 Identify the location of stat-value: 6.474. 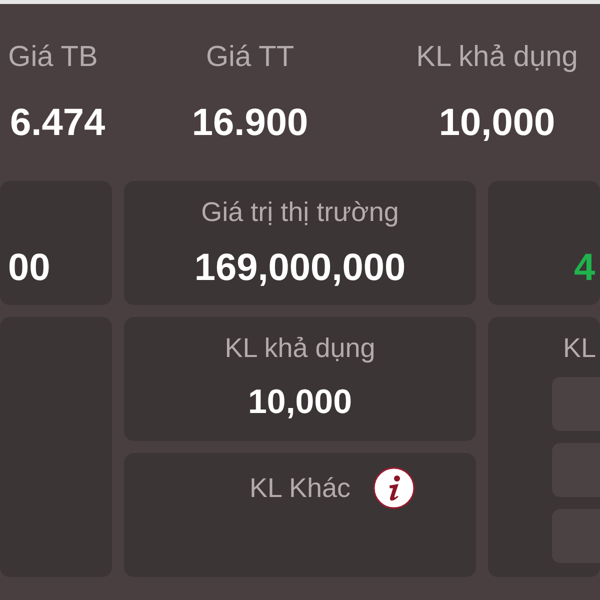
(57, 123).